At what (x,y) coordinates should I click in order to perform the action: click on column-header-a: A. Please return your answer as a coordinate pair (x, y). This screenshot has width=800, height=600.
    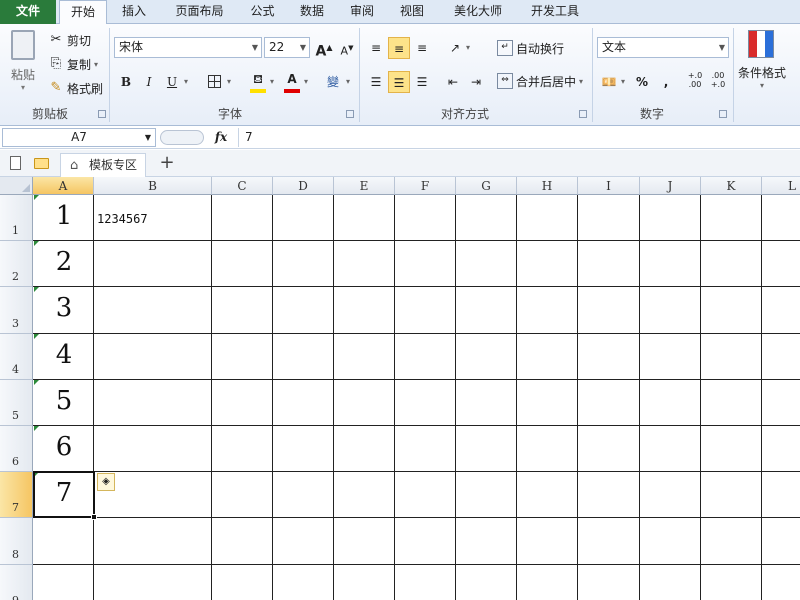
    Looking at the image, I should click on (63, 186).